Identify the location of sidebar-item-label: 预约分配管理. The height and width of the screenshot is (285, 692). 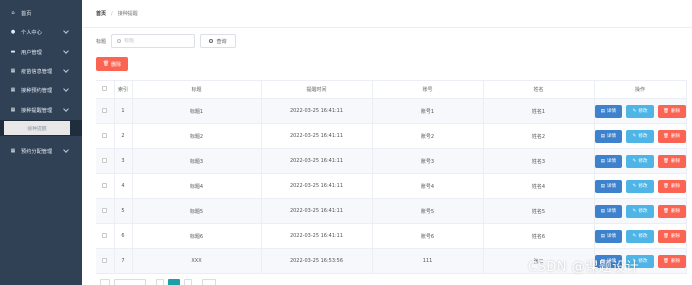
(37, 151).